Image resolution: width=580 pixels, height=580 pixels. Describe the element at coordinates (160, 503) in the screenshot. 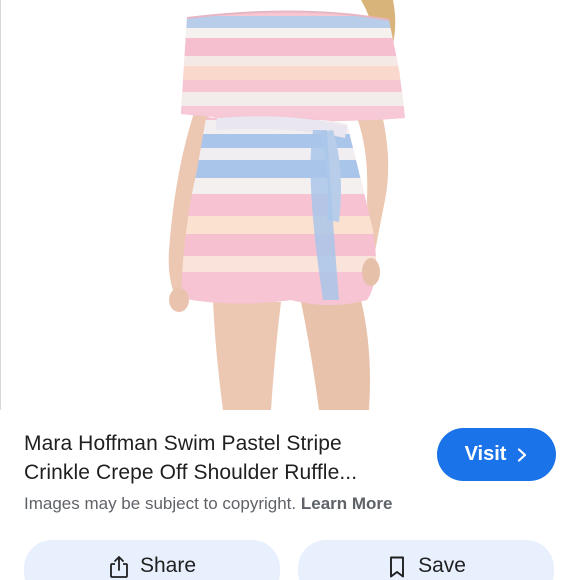

I see `copyright-text: Images may be subject to copyright.` at that location.